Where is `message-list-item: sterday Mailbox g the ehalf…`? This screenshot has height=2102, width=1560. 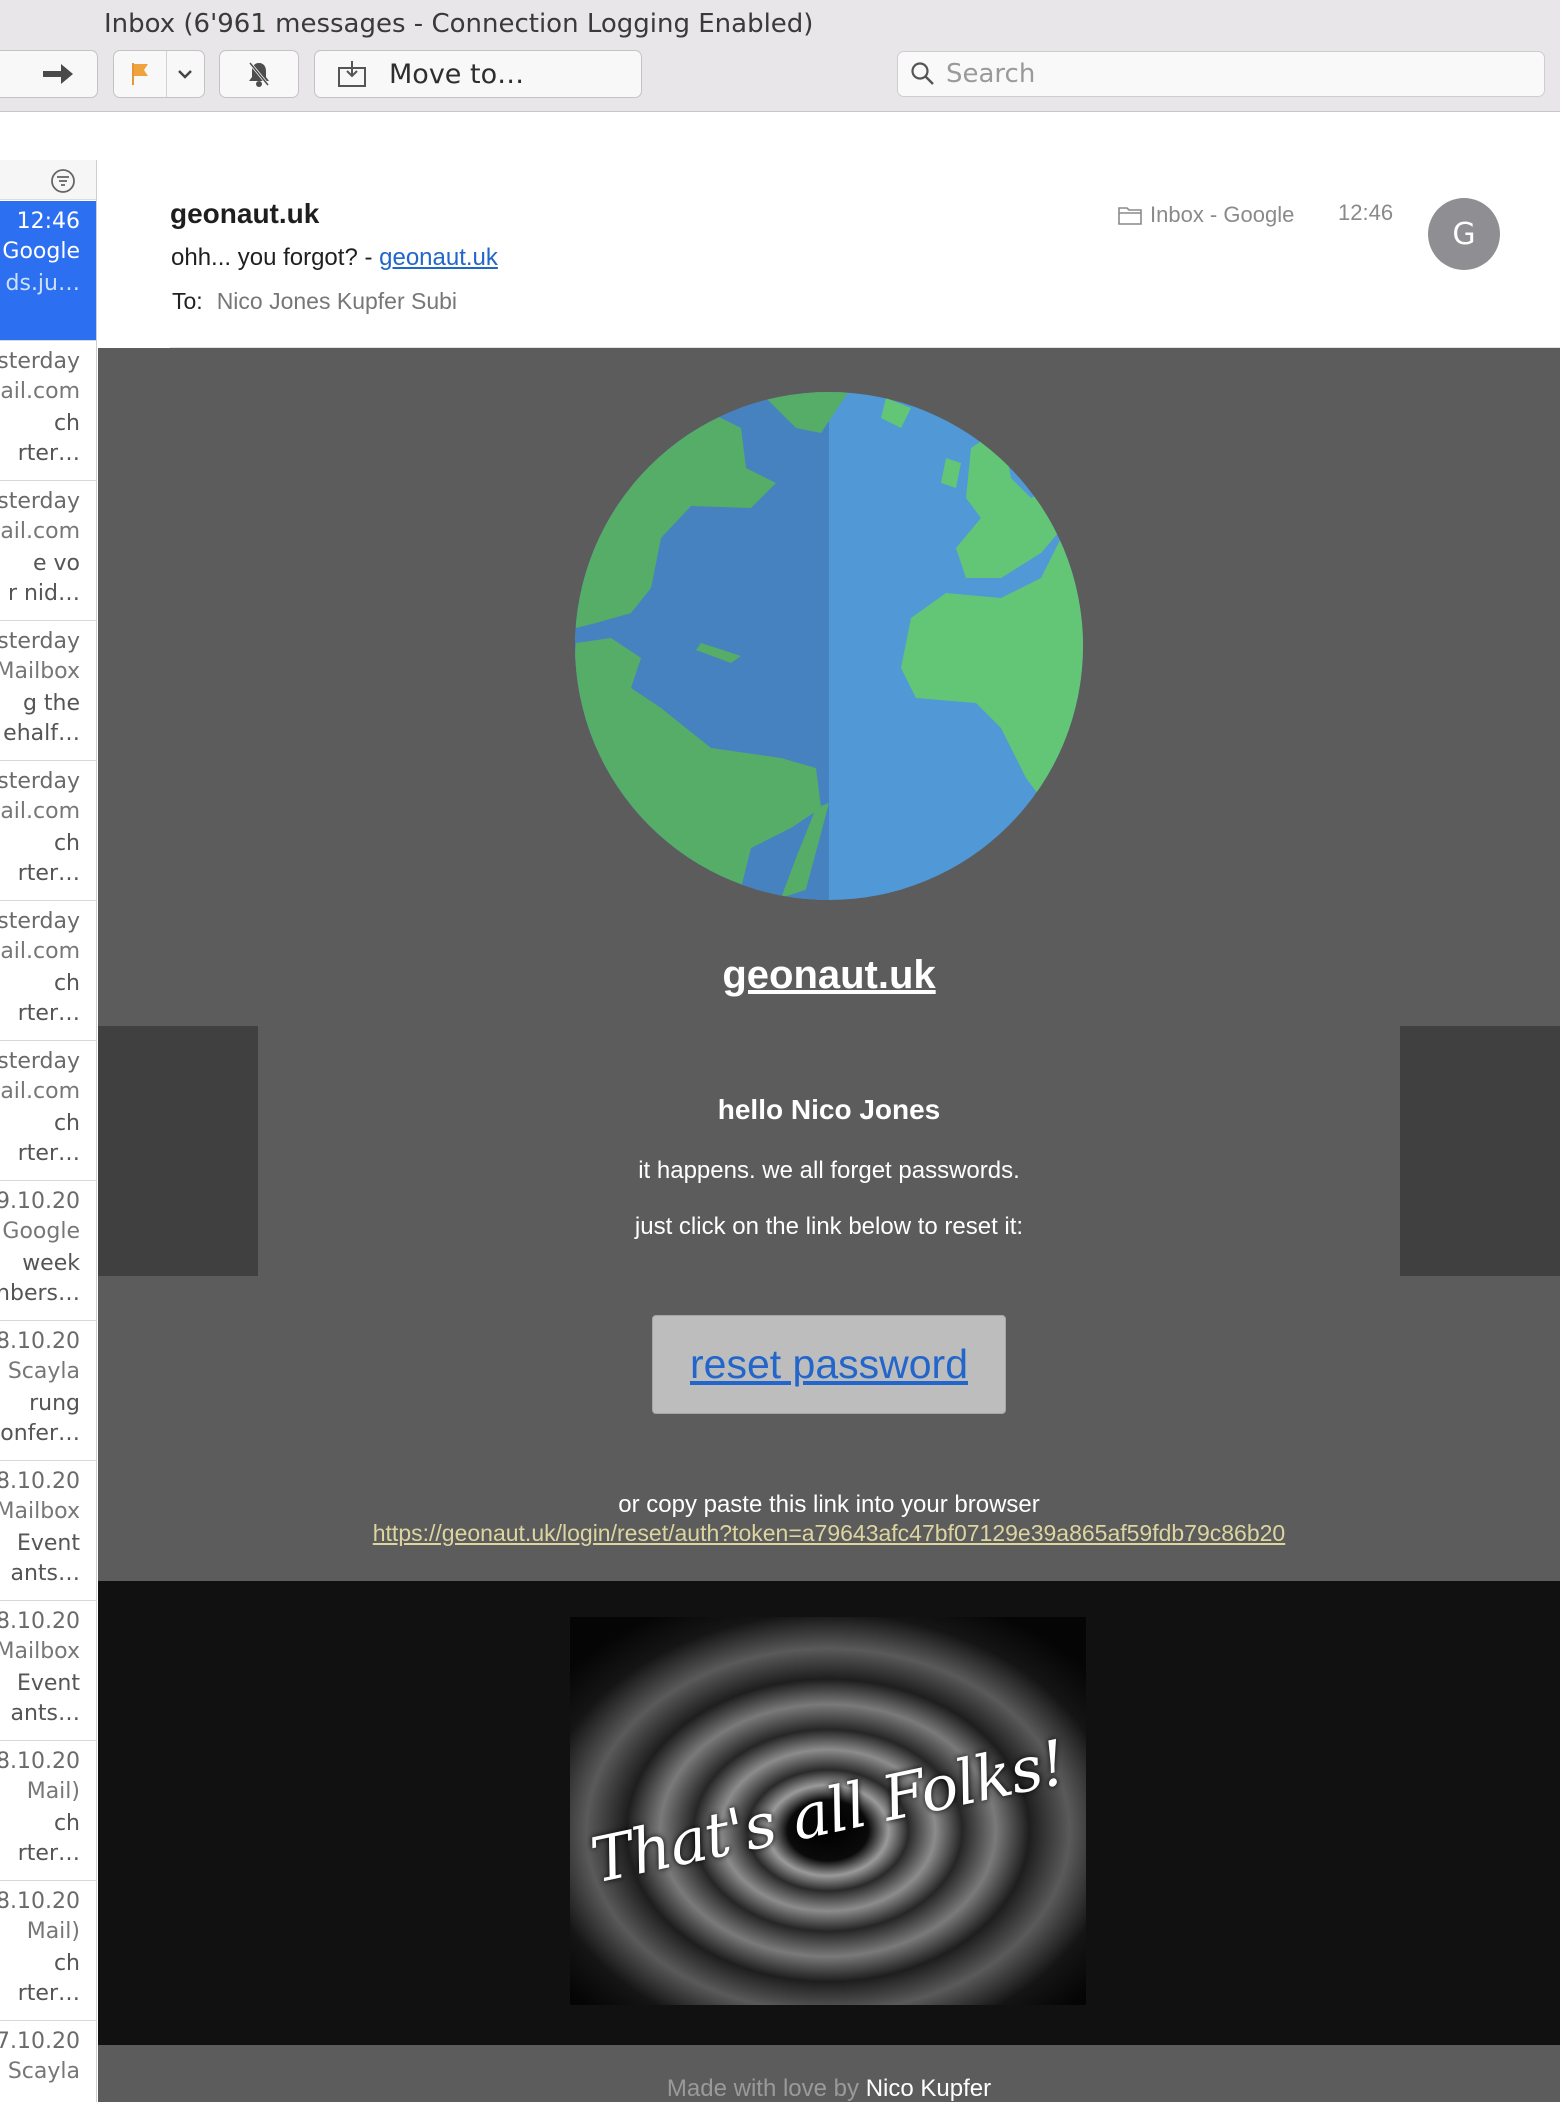 message-list-item: sterday Mailbox g the ehalf… is located at coordinates (48, 691).